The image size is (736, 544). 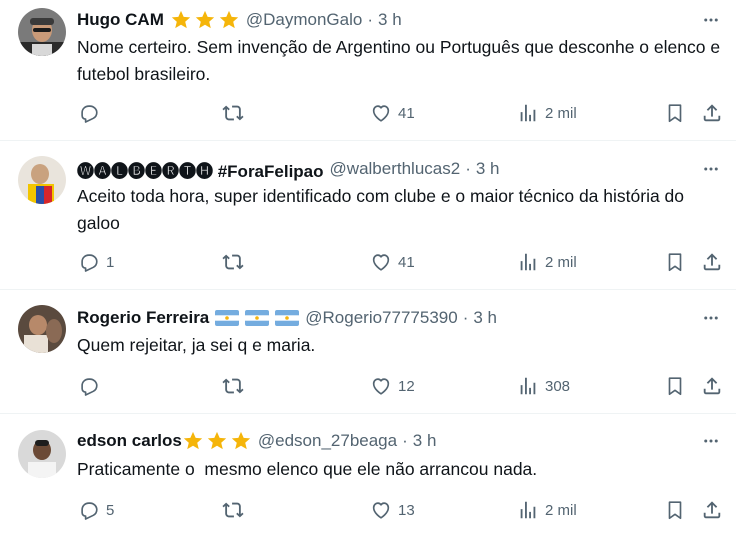 I want to click on views-count: 308, so click(x=558, y=386).